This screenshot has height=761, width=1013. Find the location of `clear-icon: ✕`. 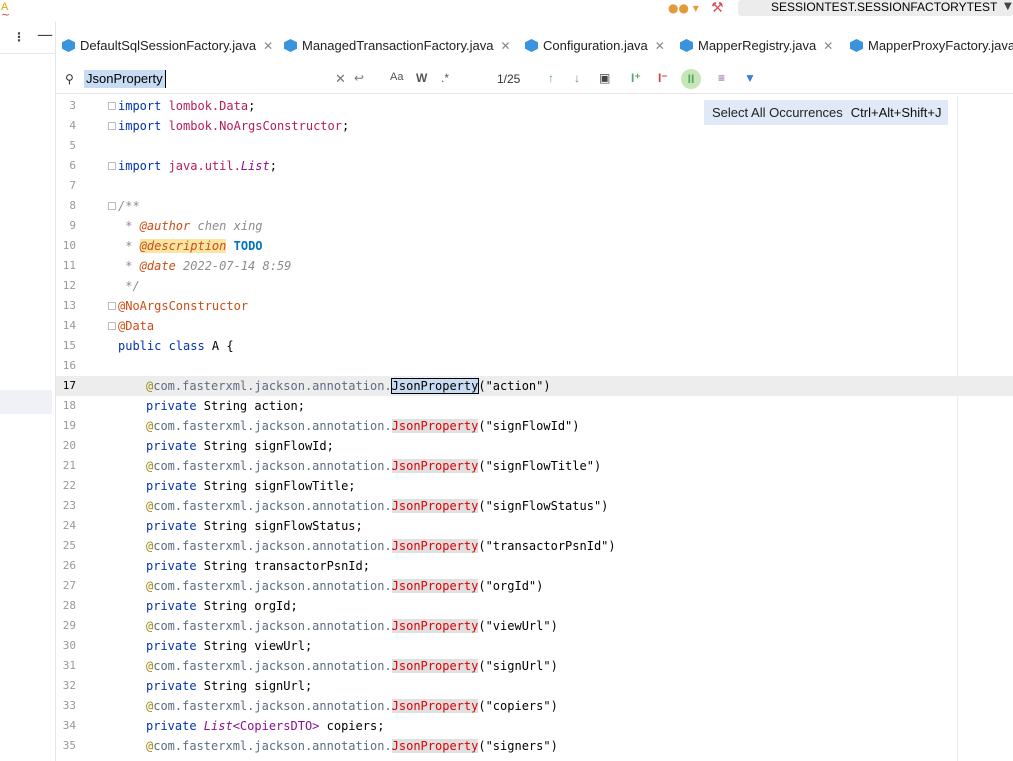

clear-icon: ✕ is located at coordinates (340, 79).